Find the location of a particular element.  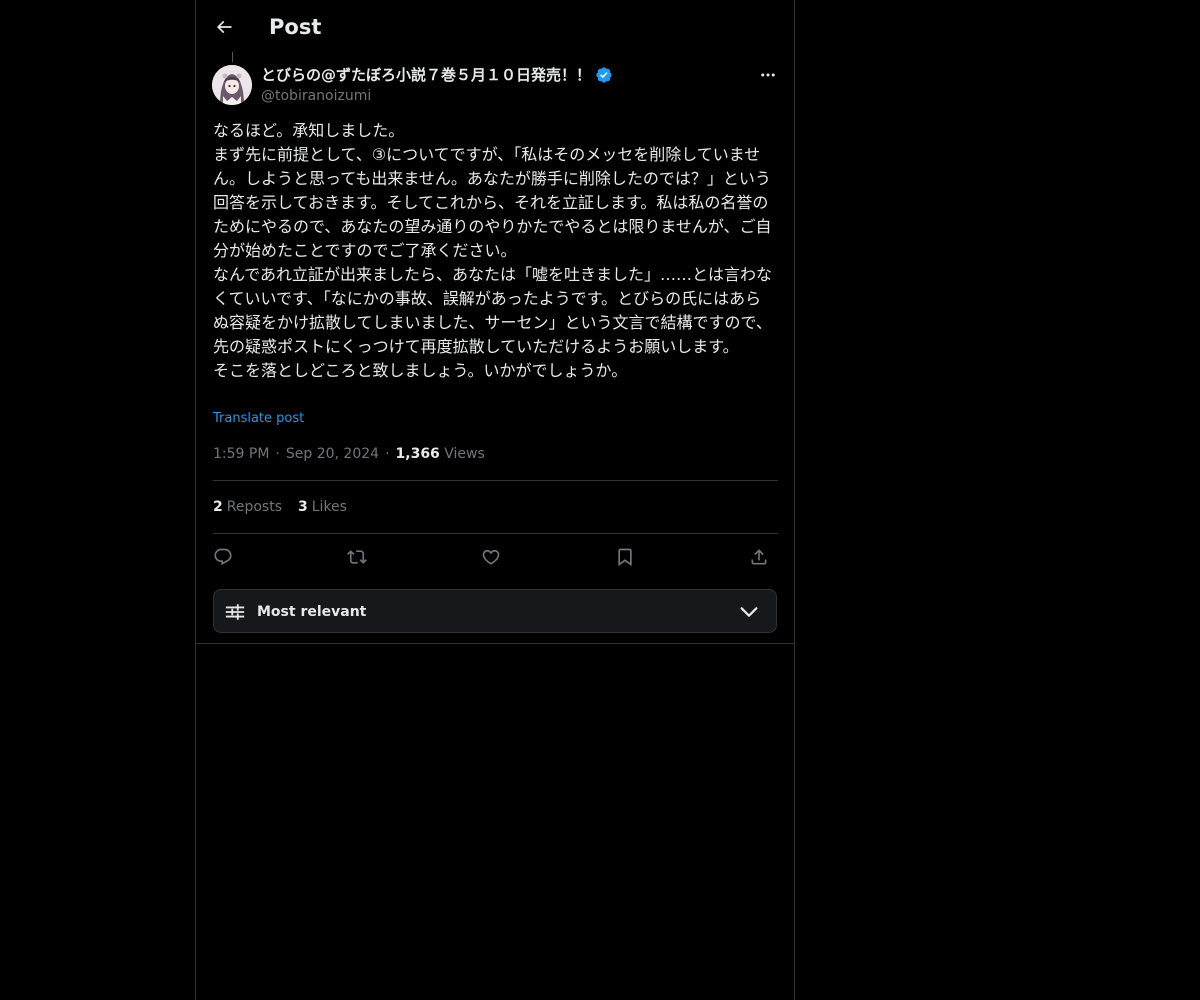

like-icon is located at coordinates (491, 557).